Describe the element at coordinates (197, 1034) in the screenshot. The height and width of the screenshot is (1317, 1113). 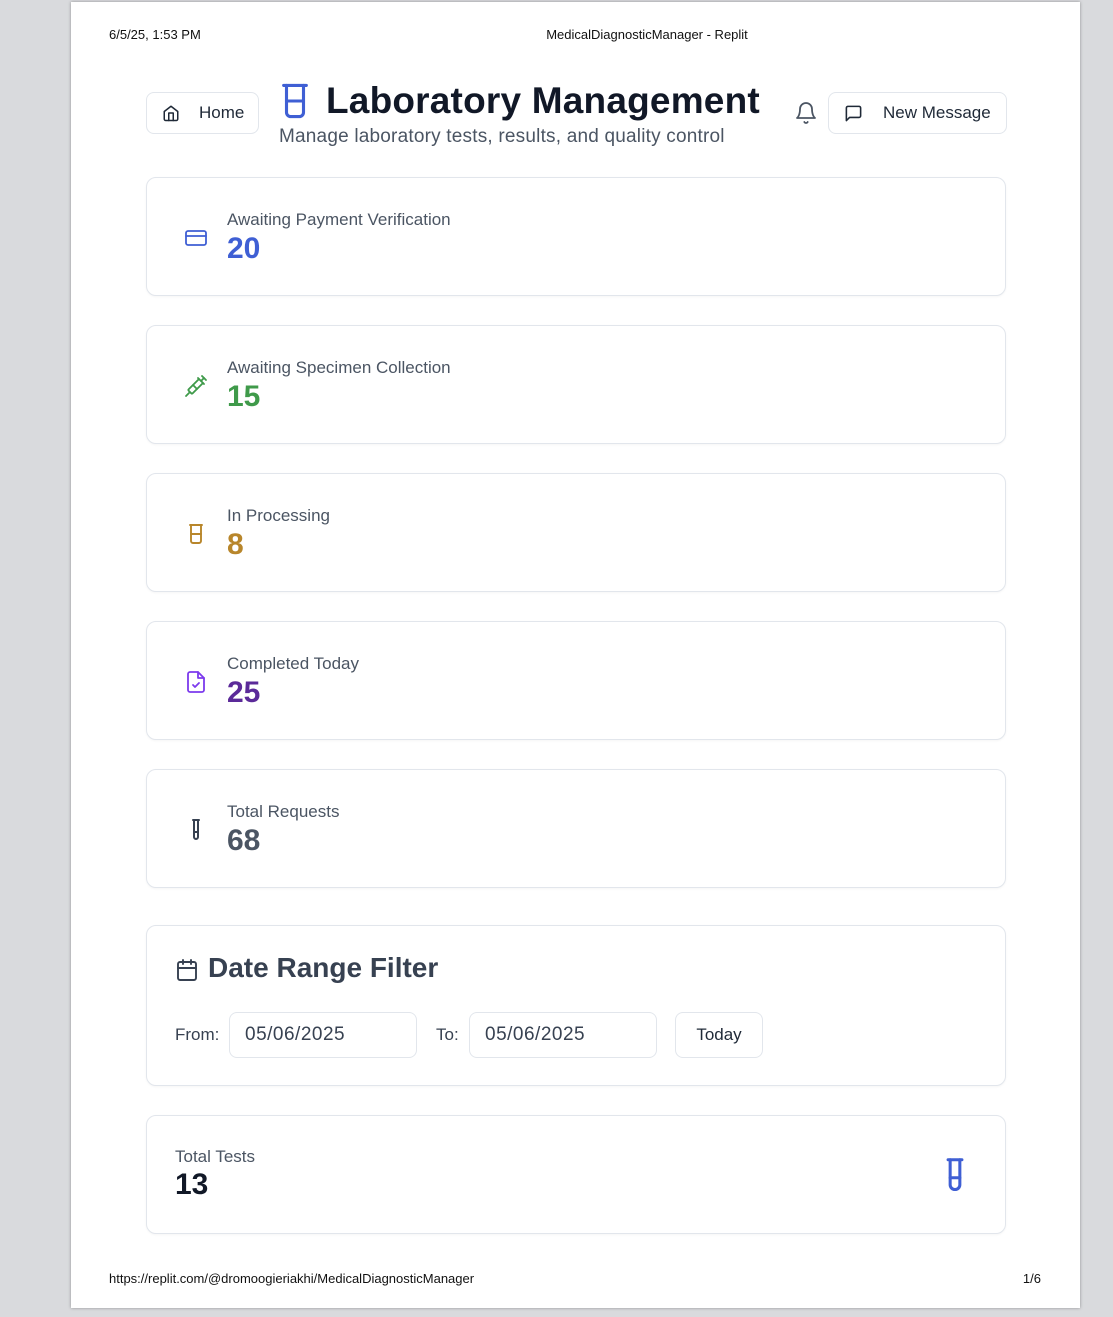
I see `from-label: From:` at that location.